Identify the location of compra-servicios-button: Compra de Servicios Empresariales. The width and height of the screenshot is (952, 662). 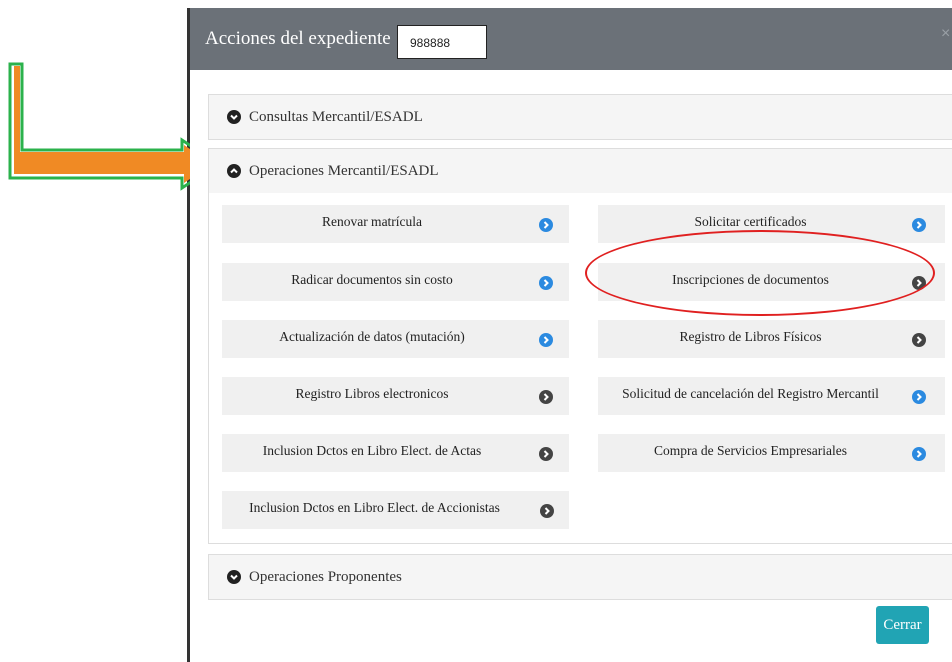
(771, 453).